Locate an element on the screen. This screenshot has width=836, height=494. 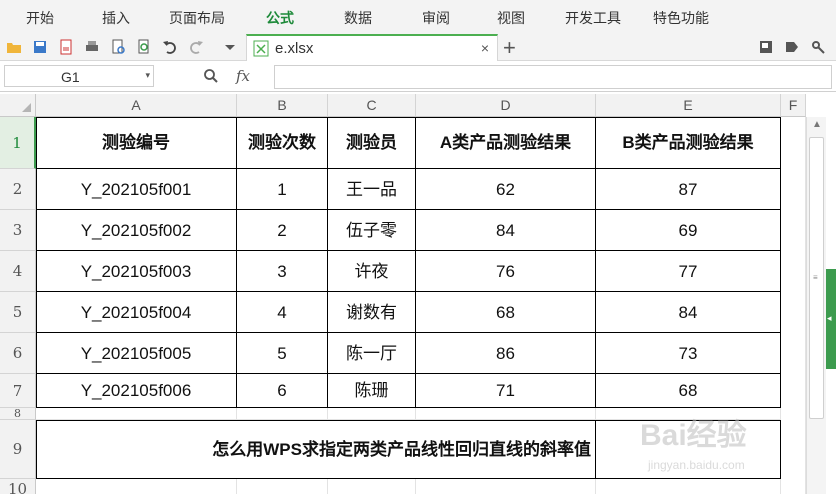
tools-icon is located at coordinates (818, 47).